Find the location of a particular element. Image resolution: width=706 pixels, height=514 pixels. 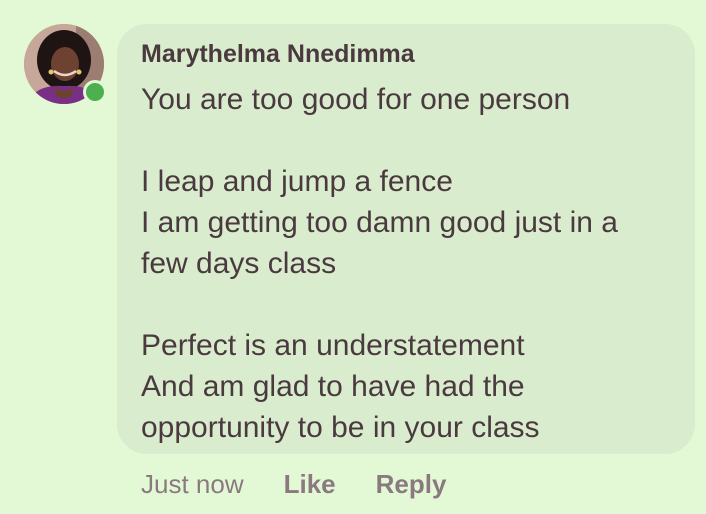

comment-timestamp: Just now is located at coordinates (192, 483).